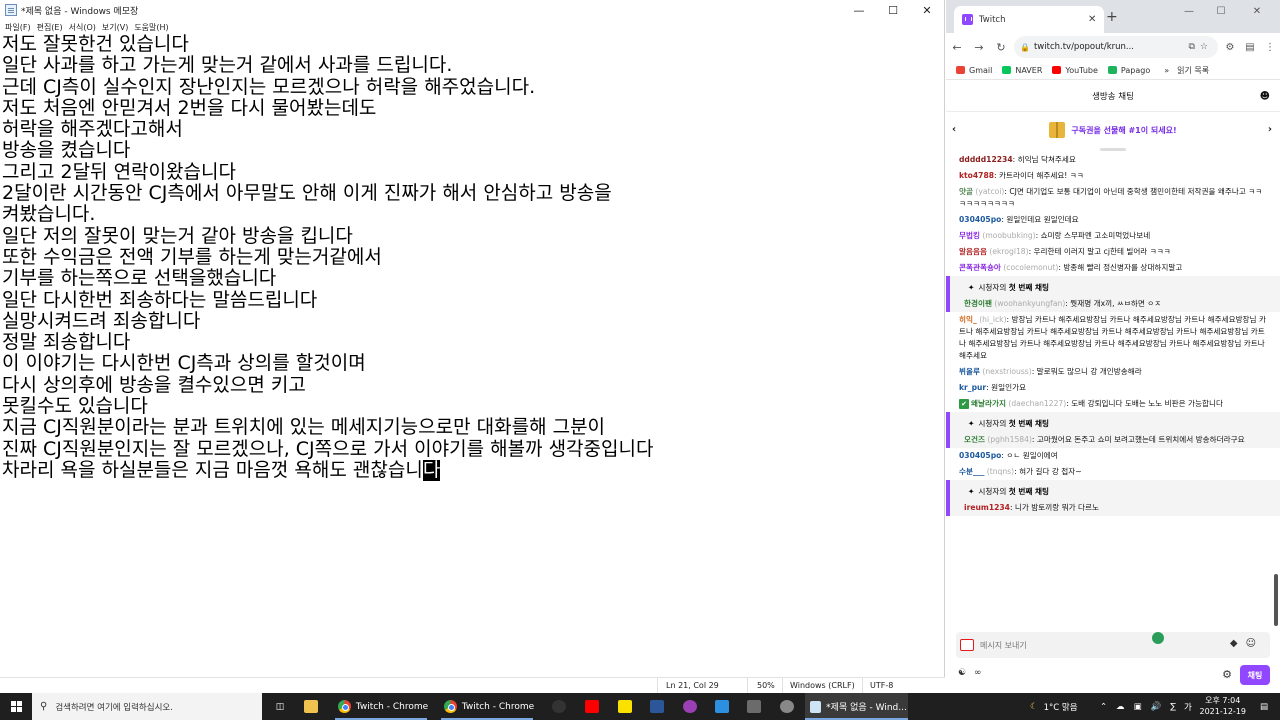  Describe the element at coordinates (987, 507) in the screenshot. I see `chat-username: ireum1234` at that location.